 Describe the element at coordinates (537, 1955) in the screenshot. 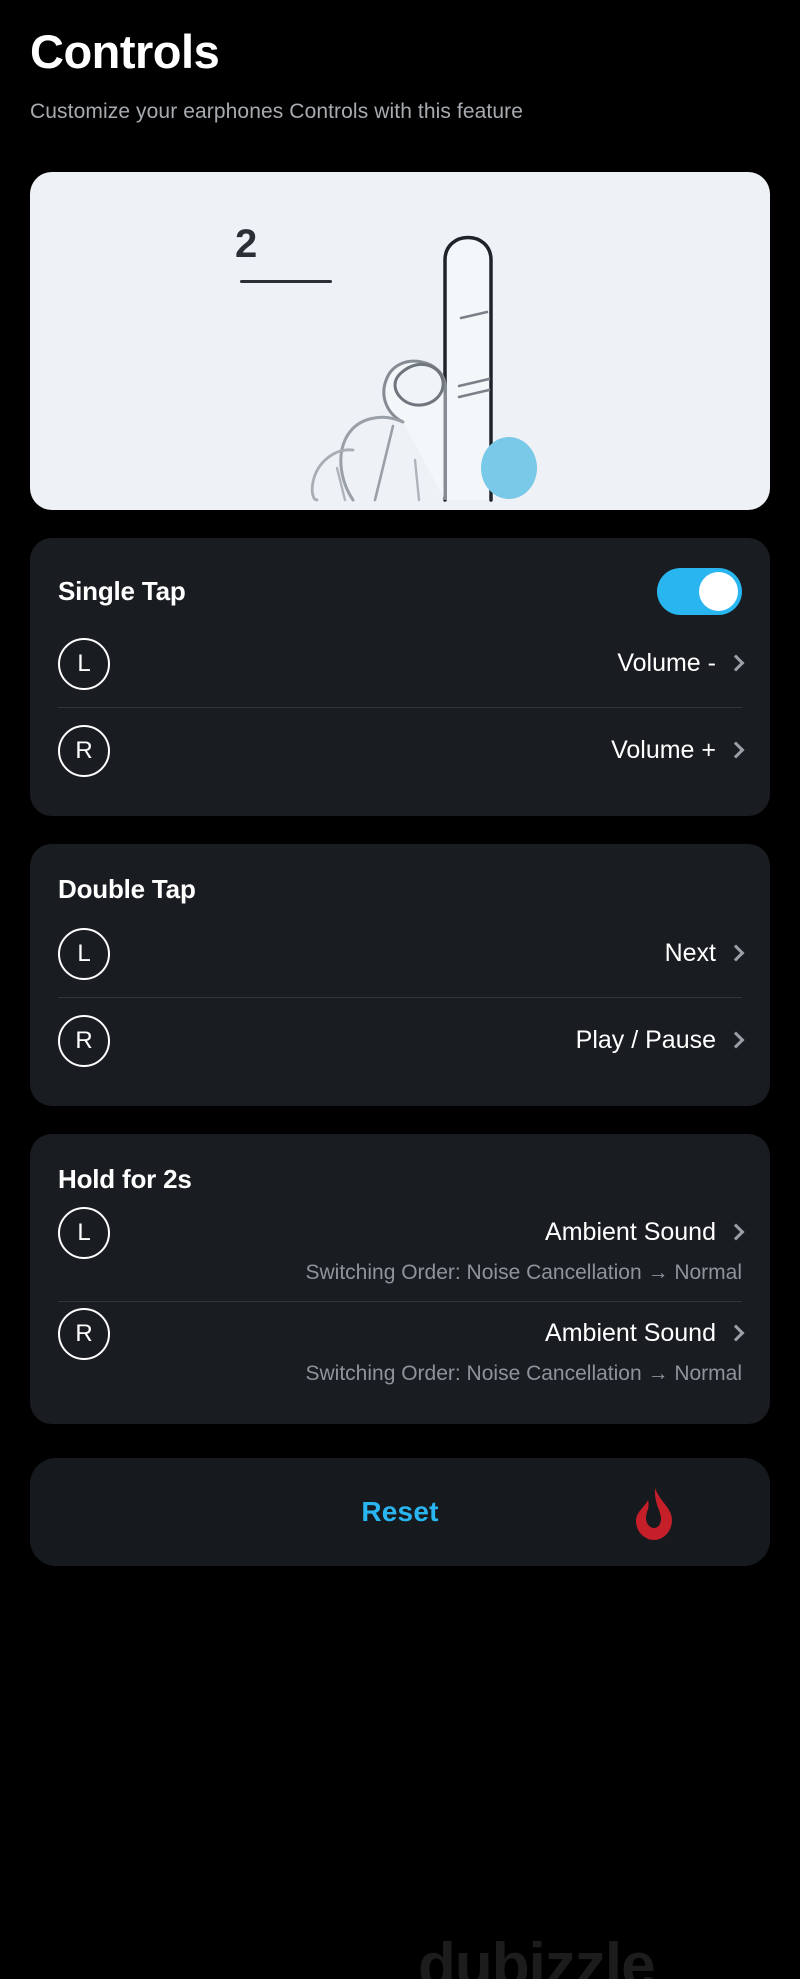

I see `site-watermark: dubizzle` at that location.